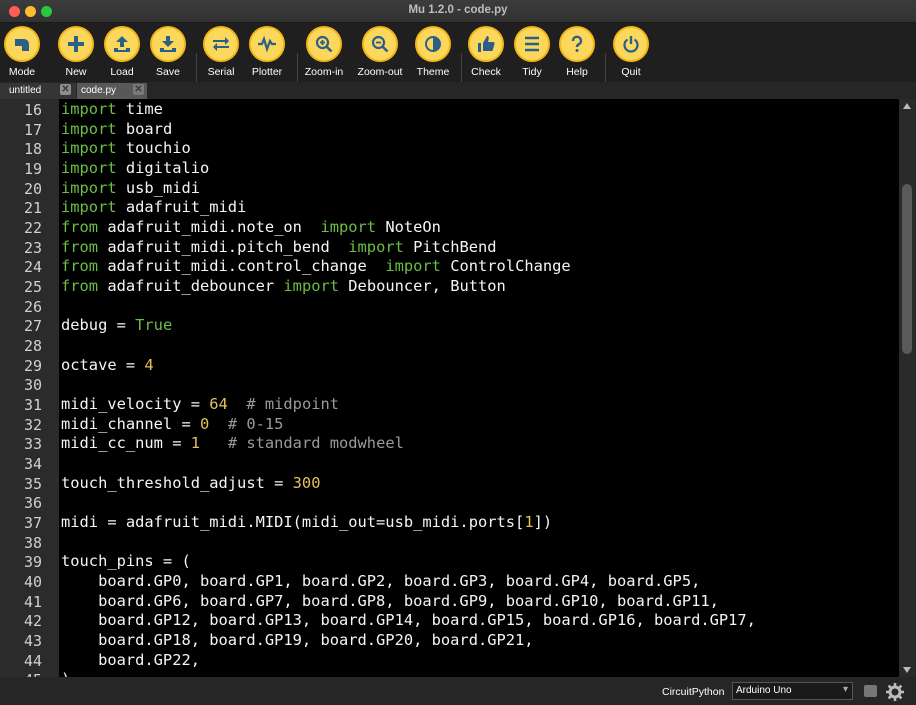 This screenshot has width=916, height=705. Describe the element at coordinates (32, 110) in the screenshot. I see `line-number: 16` at that location.